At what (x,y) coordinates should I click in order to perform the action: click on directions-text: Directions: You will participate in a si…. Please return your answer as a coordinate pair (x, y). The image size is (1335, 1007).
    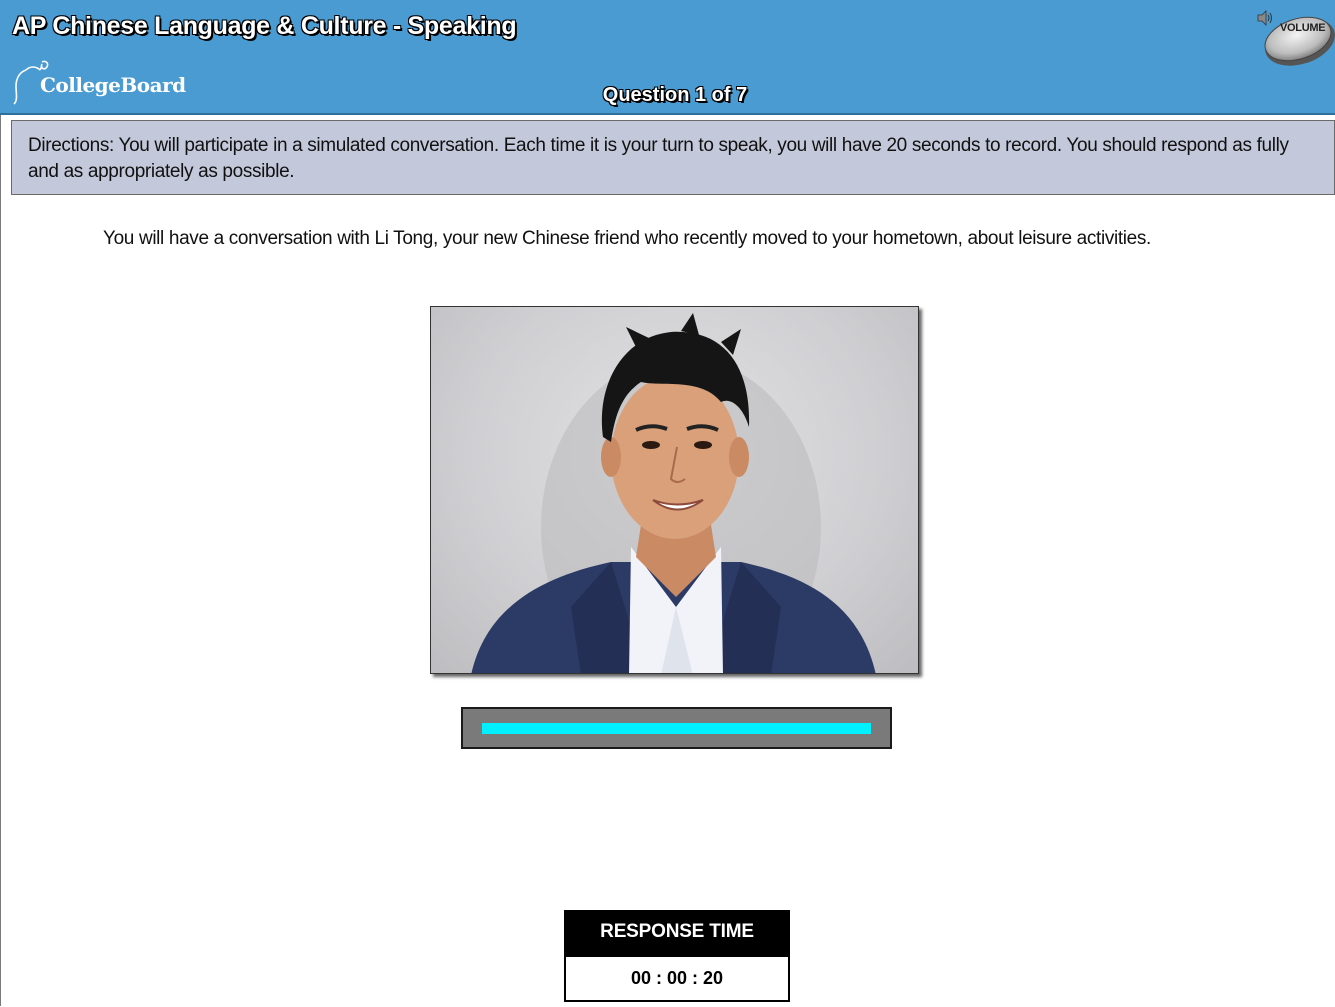
    Looking at the image, I should click on (658, 158).